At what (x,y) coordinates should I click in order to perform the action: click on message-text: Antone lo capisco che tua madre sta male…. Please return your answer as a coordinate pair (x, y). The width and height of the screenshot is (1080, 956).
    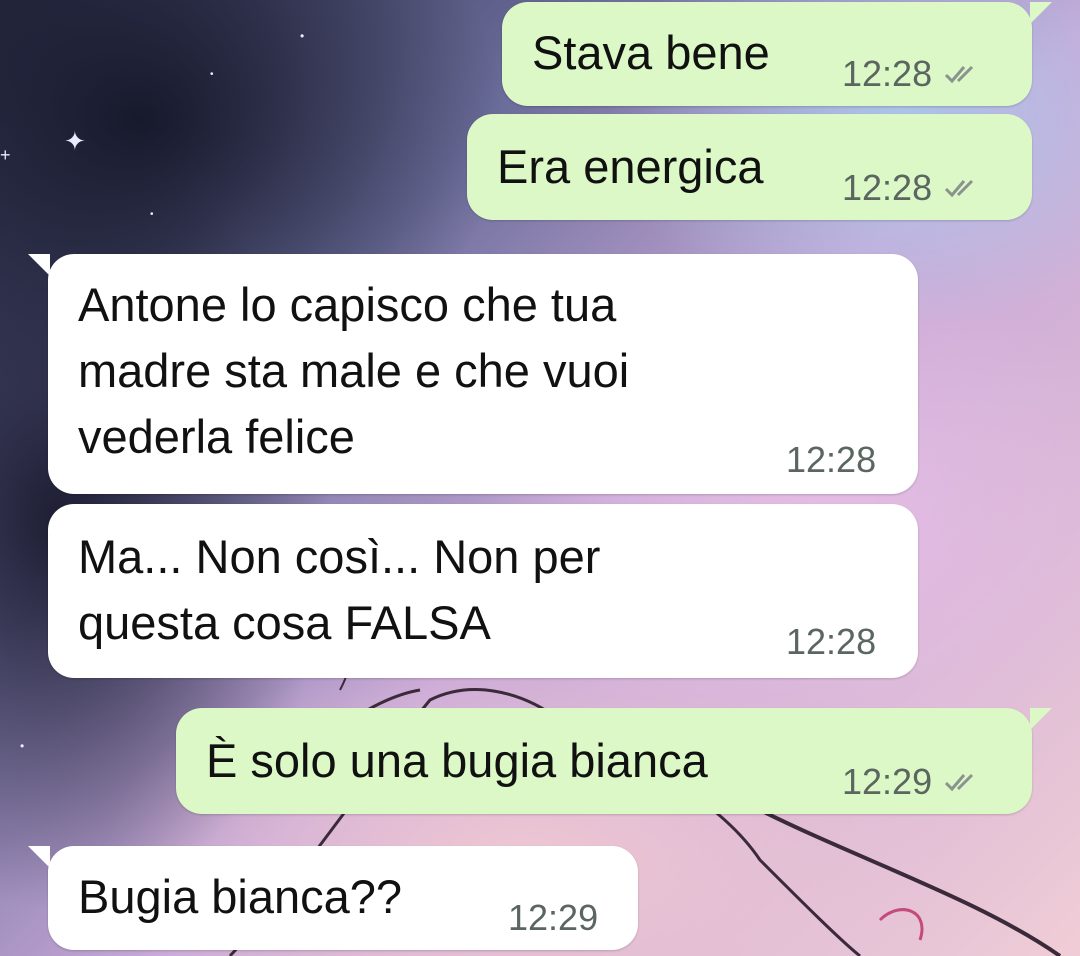
    Looking at the image, I should click on (354, 370).